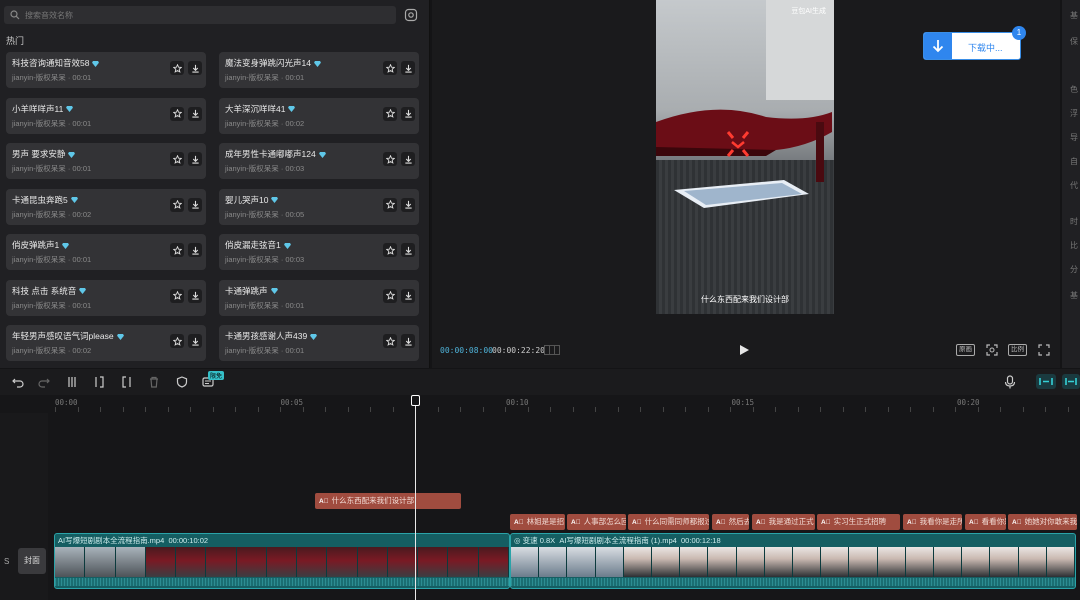 The height and width of the screenshot is (600, 1080). I want to click on filter-icon, so click(411, 15).